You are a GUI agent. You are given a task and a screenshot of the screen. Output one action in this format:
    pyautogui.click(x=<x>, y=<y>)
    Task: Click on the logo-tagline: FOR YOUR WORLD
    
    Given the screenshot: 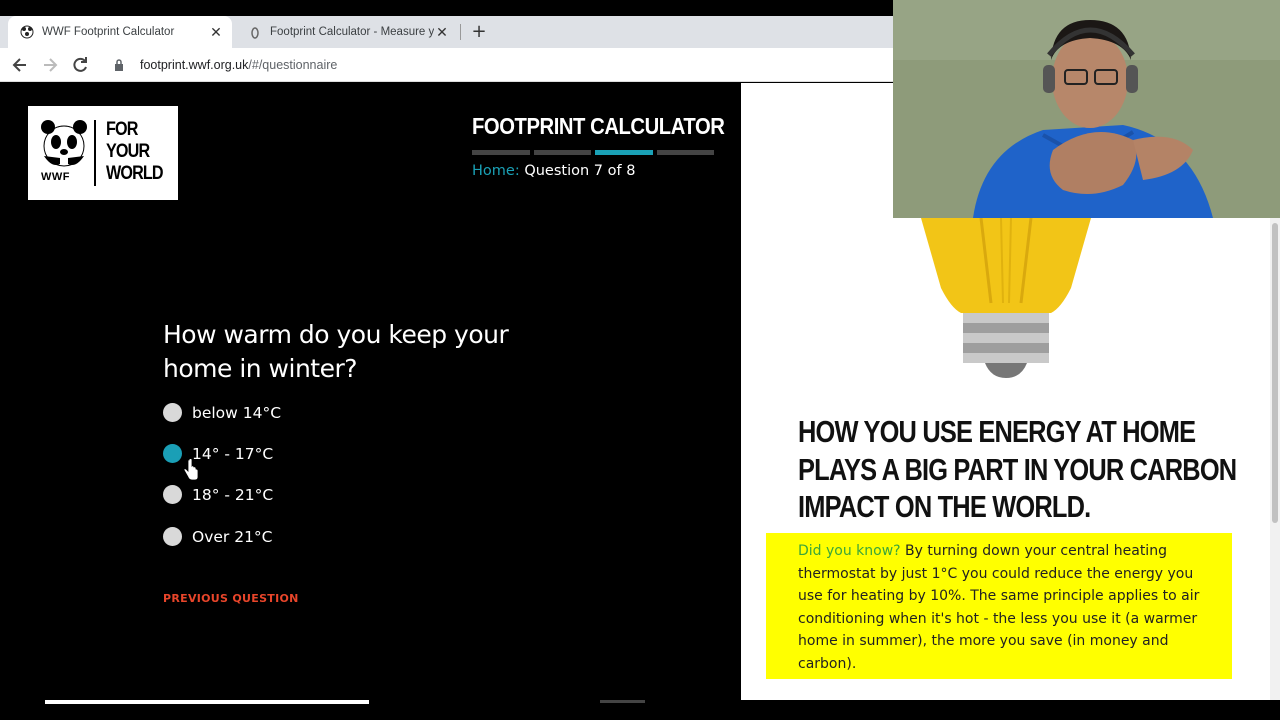 What is the action you would take?
    pyautogui.click(x=135, y=152)
    